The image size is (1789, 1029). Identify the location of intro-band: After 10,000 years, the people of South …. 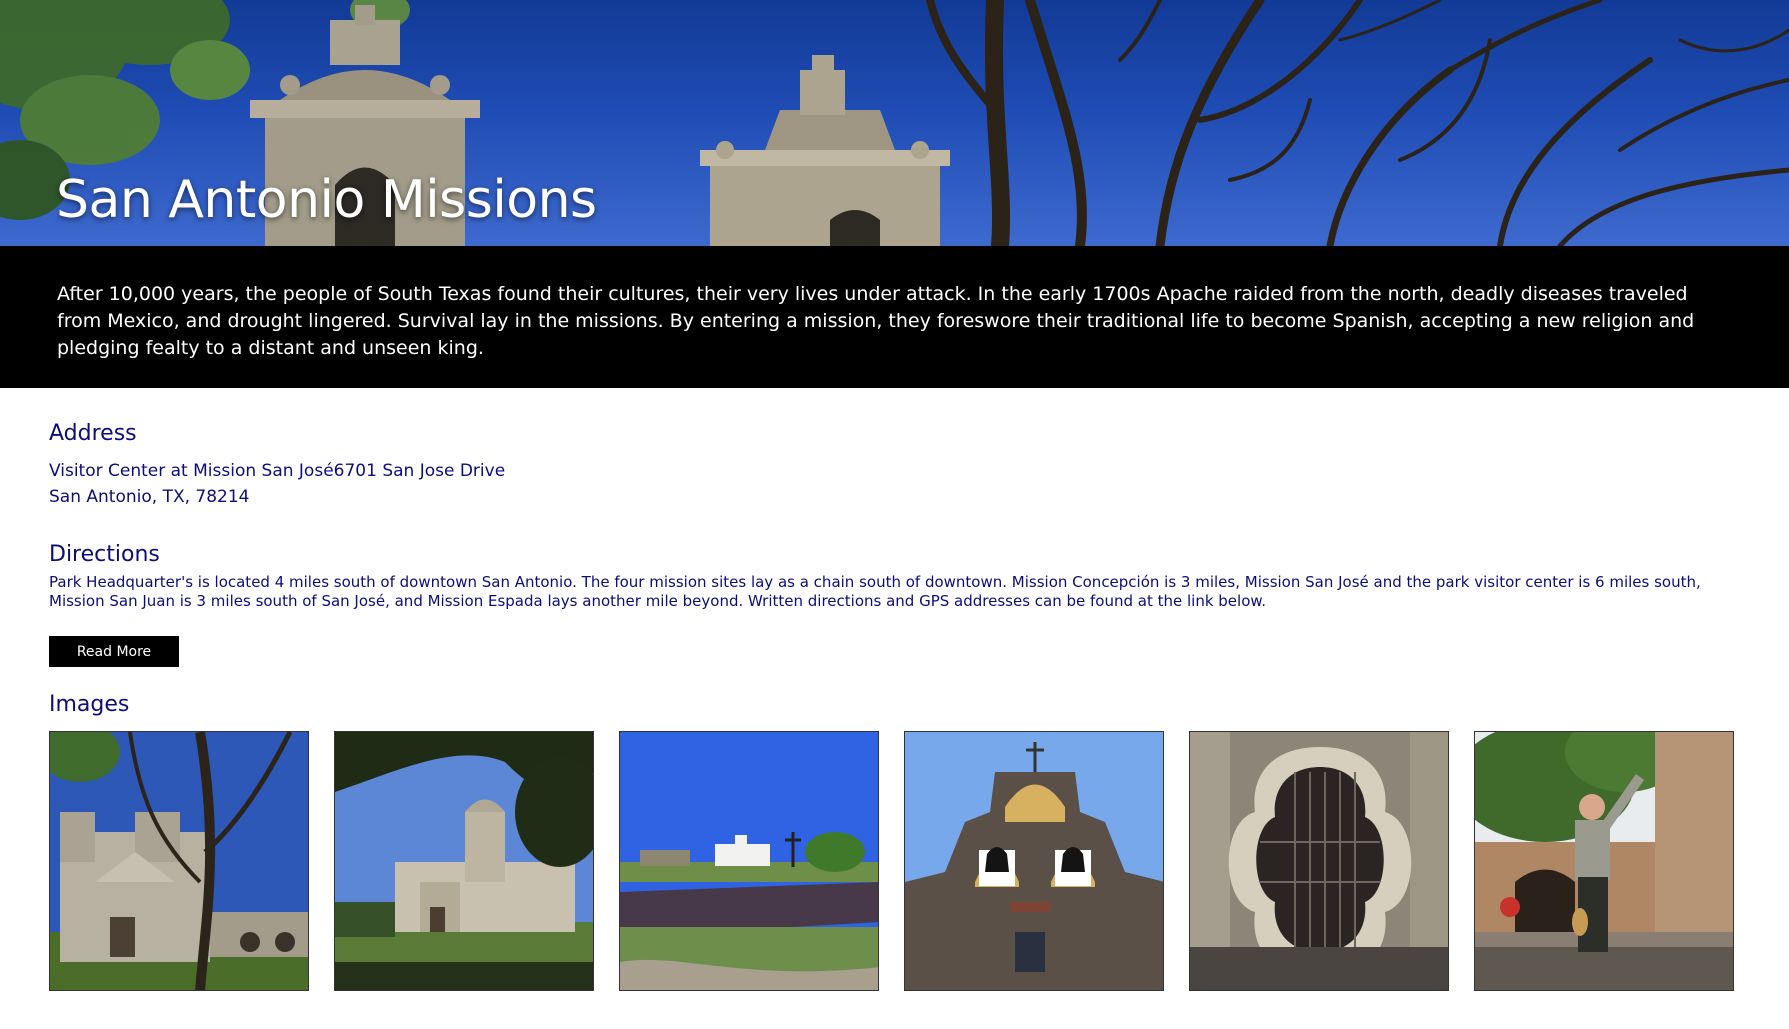
(894, 317).